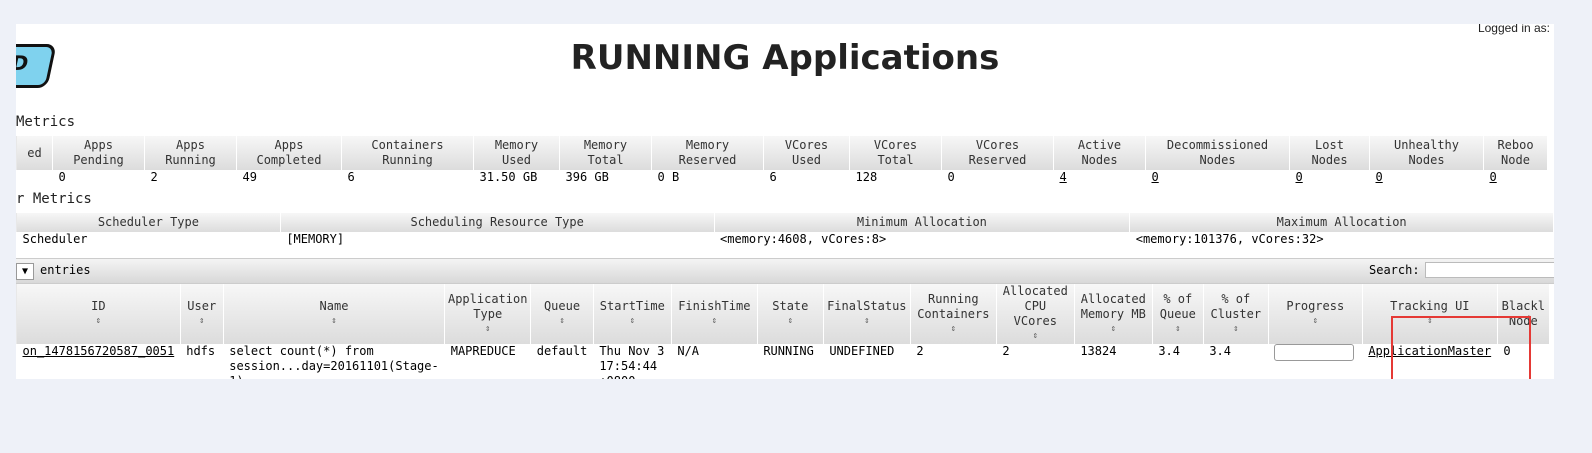 The width and height of the screenshot is (1592, 453). What do you see at coordinates (1394, 270) in the screenshot?
I see `search-label: Search:` at bounding box center [1394, 270].